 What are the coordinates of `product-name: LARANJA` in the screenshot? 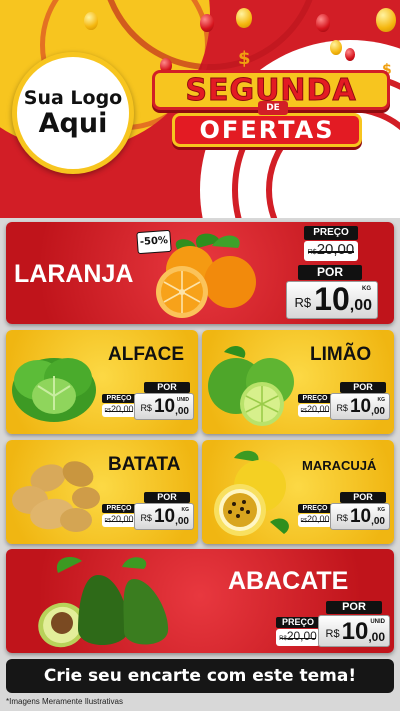 It's located at (74, 274).